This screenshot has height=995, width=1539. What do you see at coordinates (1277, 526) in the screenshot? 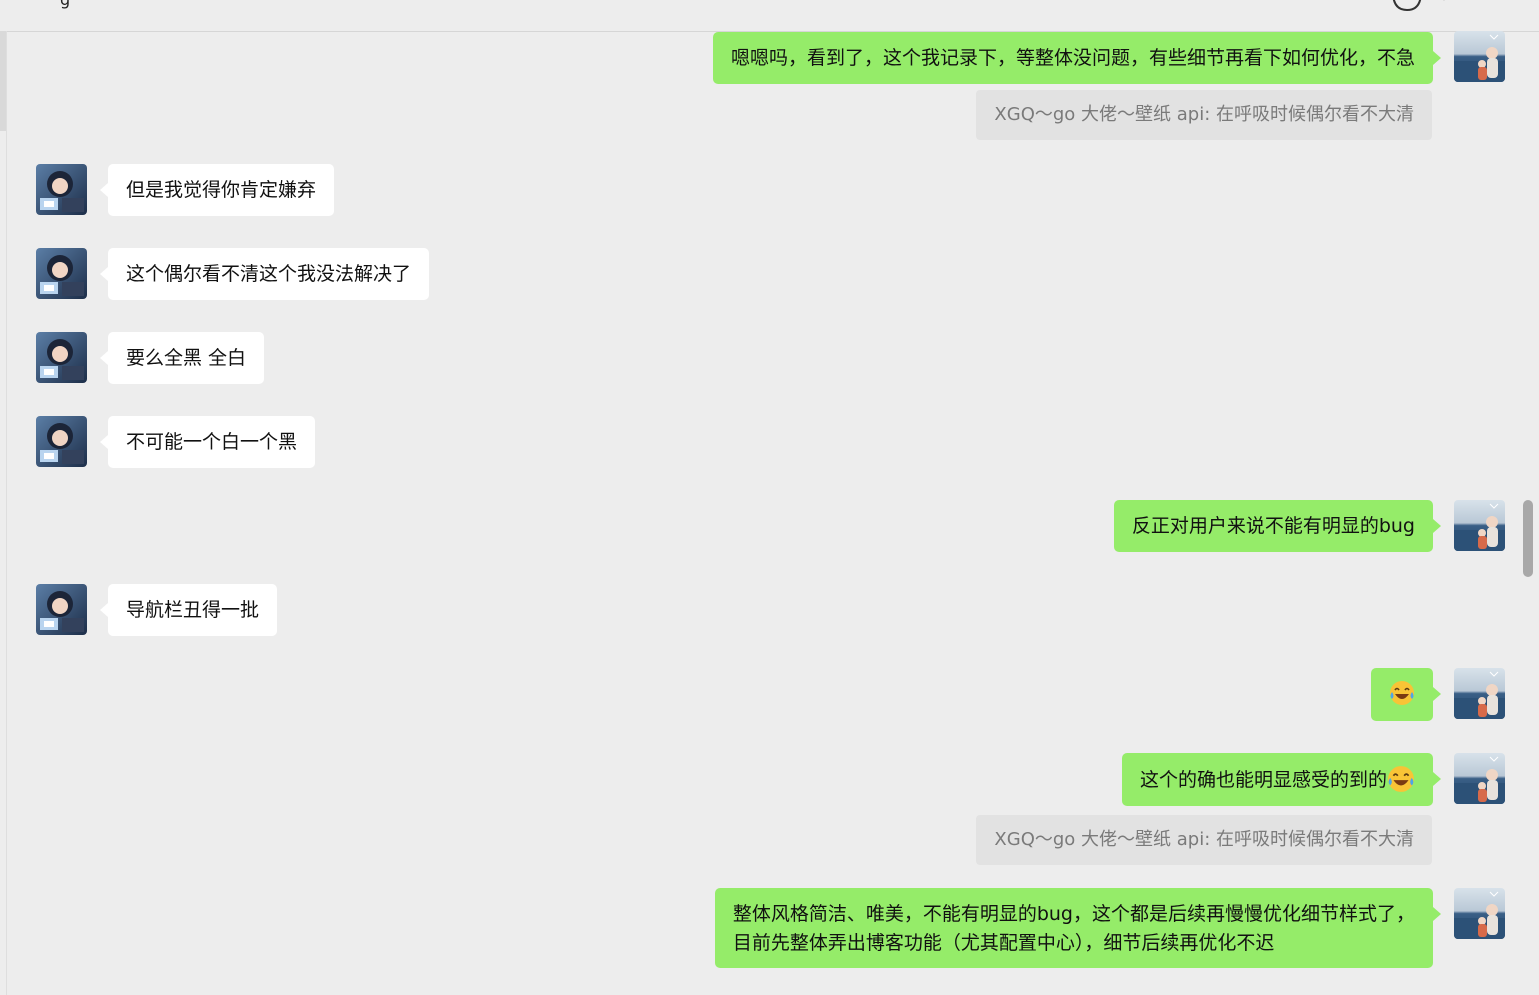
I see `message-bubble-outgoing: 反正对用户来说不能有明显的bug` at bounding box center [1277, 526].